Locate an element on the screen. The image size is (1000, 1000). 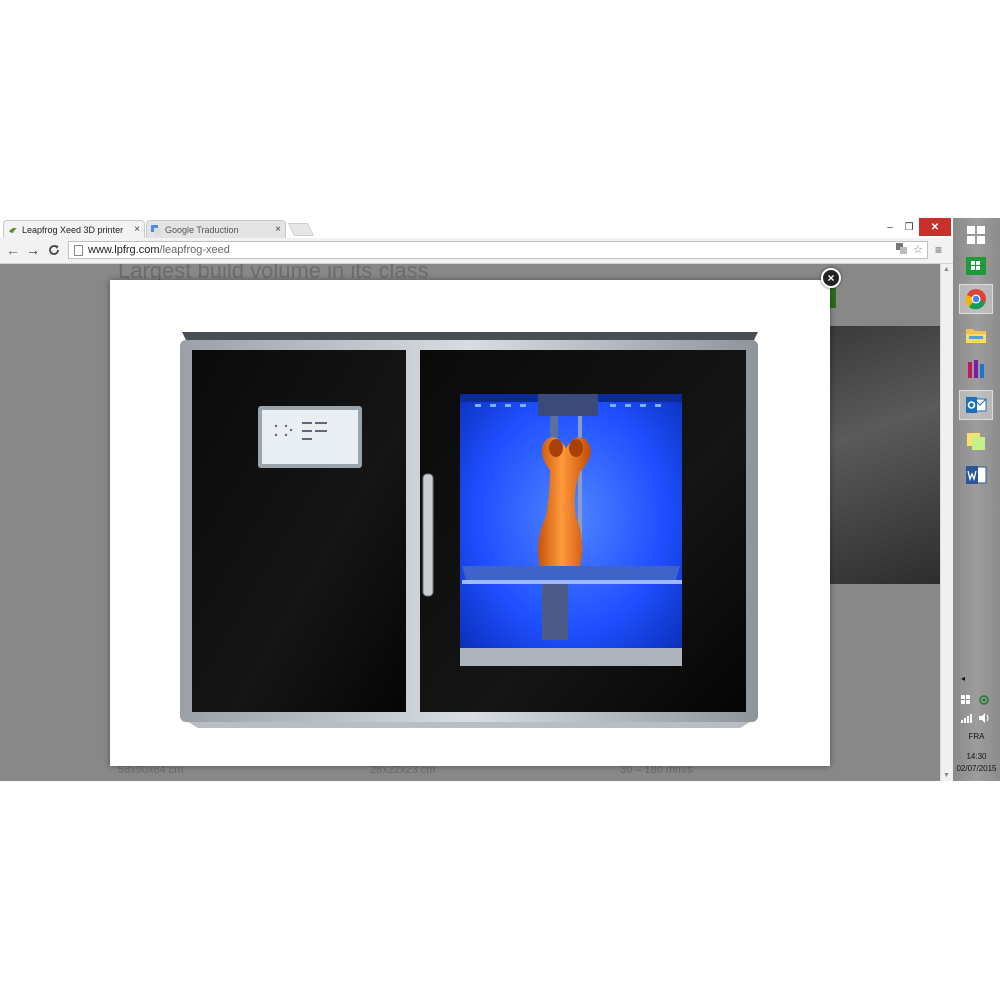
browser-toolbar: ← → www.lpfrg.com /leapfrog-xeed ☆ ≡ is located at coordinates (476, 251).